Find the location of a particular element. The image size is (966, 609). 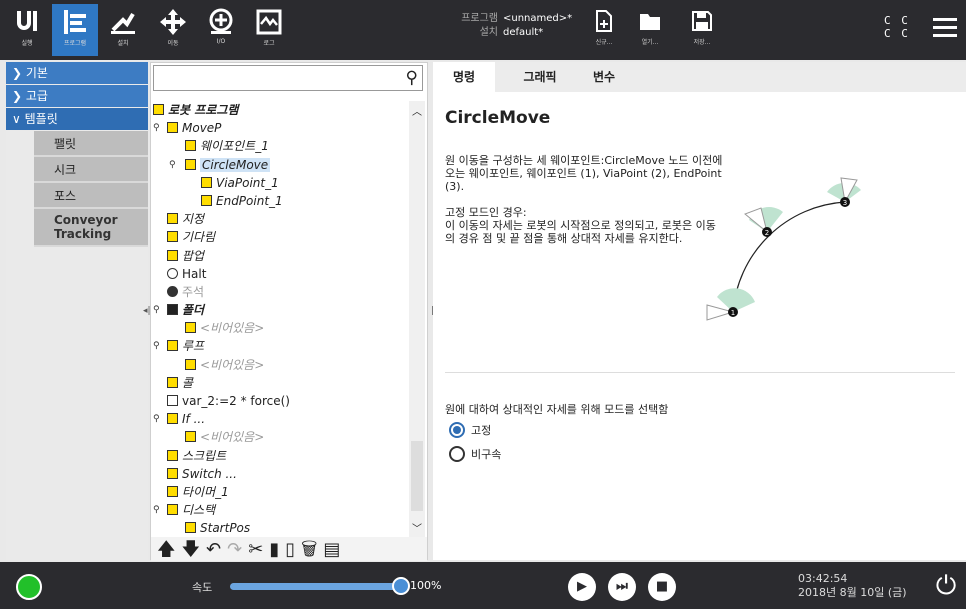

robot-status-icon is located at coordinates (29, 587).